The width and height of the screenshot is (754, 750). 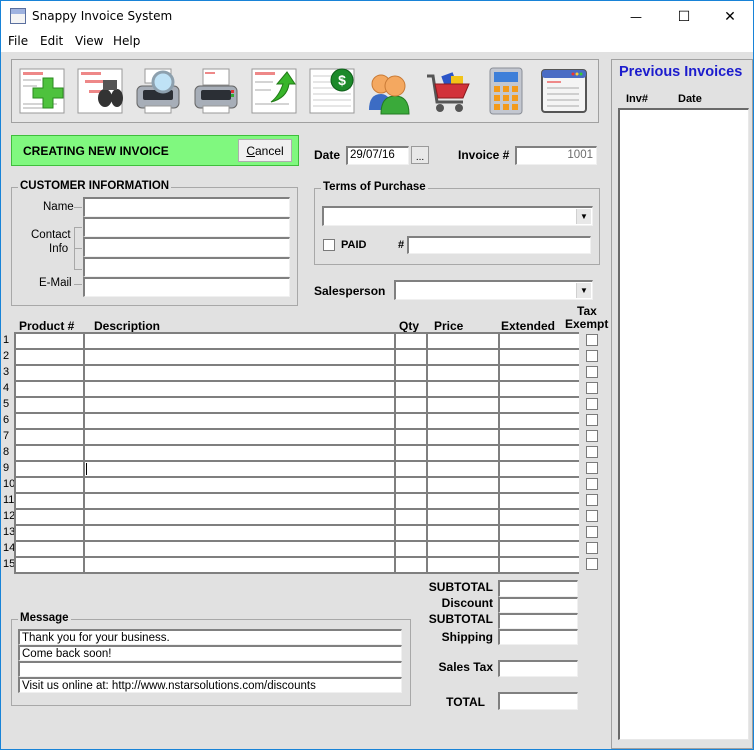 I want to click on subtotal2-field, so click(x=538, y=621).